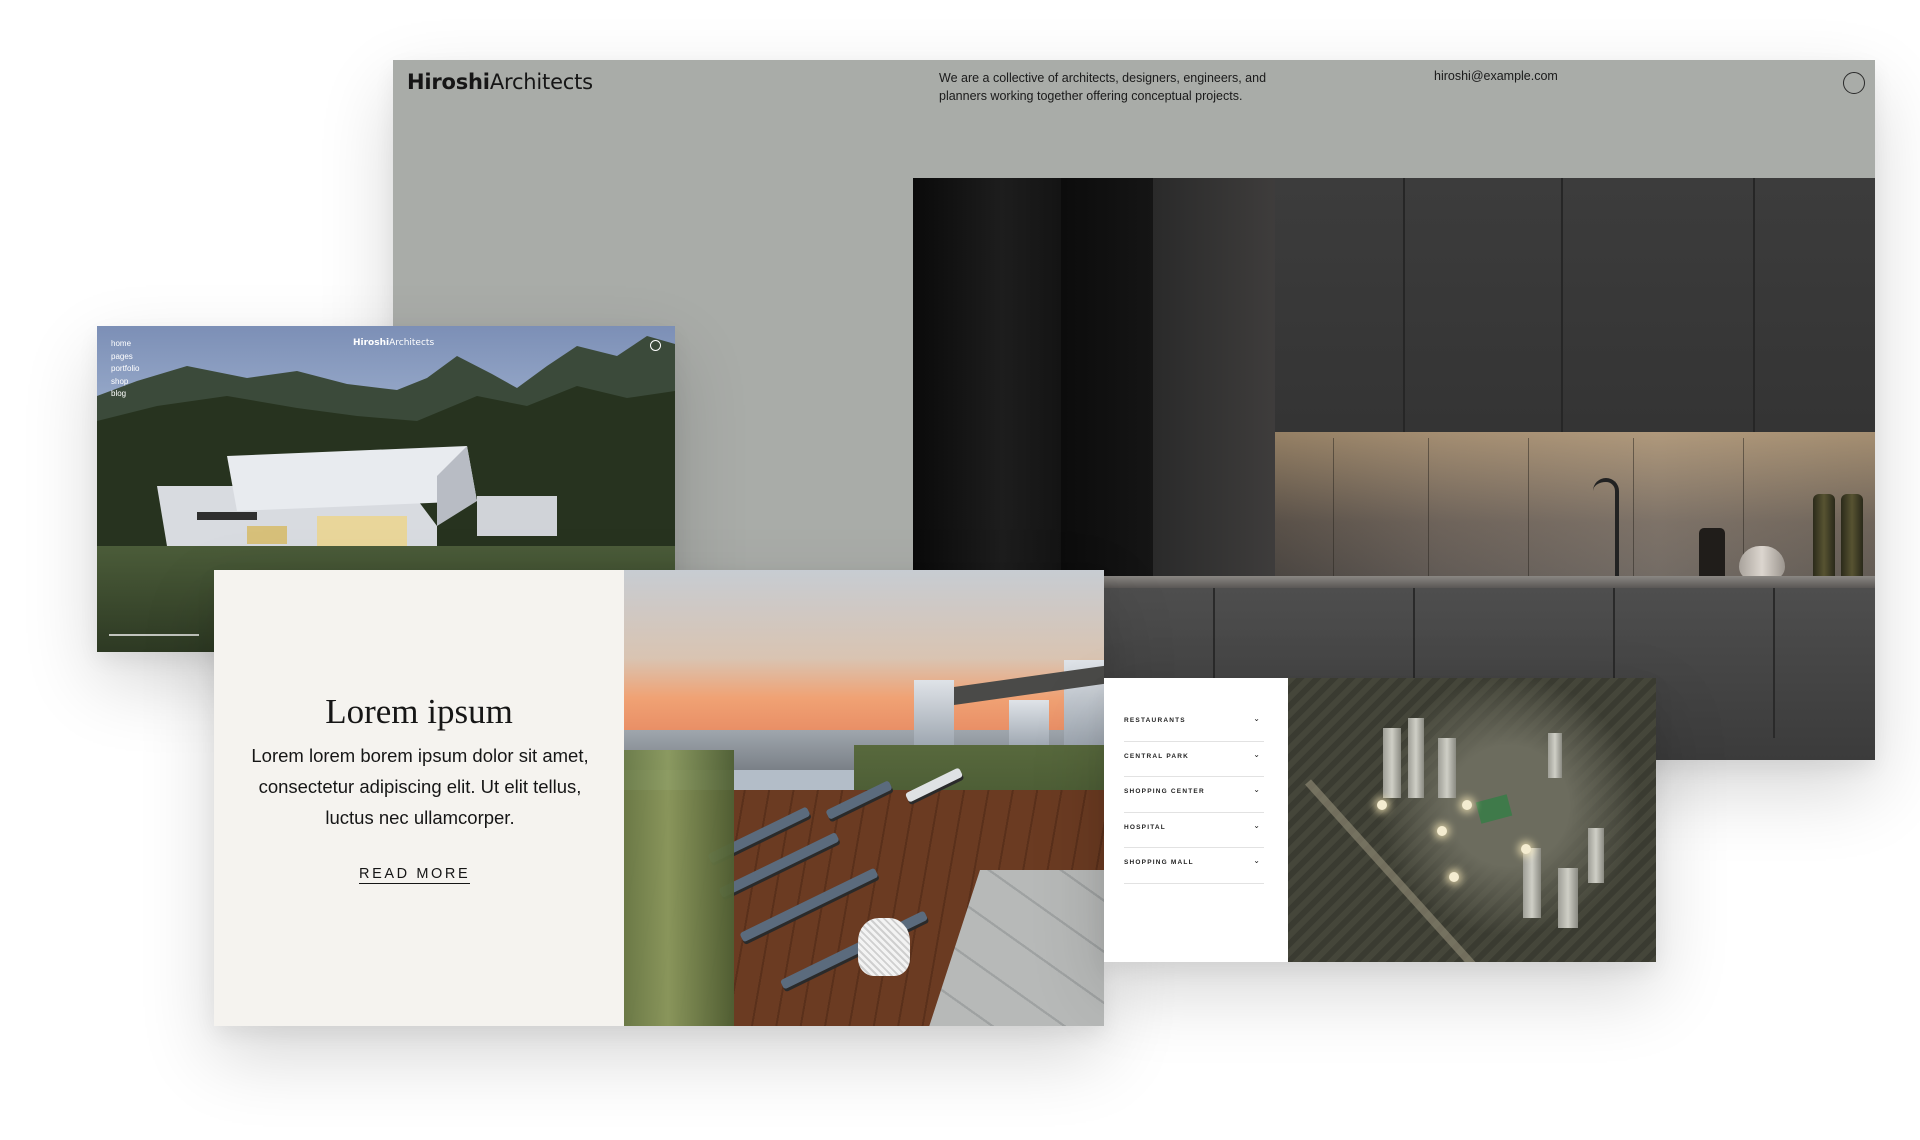  I want to click on logo-light-text: Architects, so click(541, 82).